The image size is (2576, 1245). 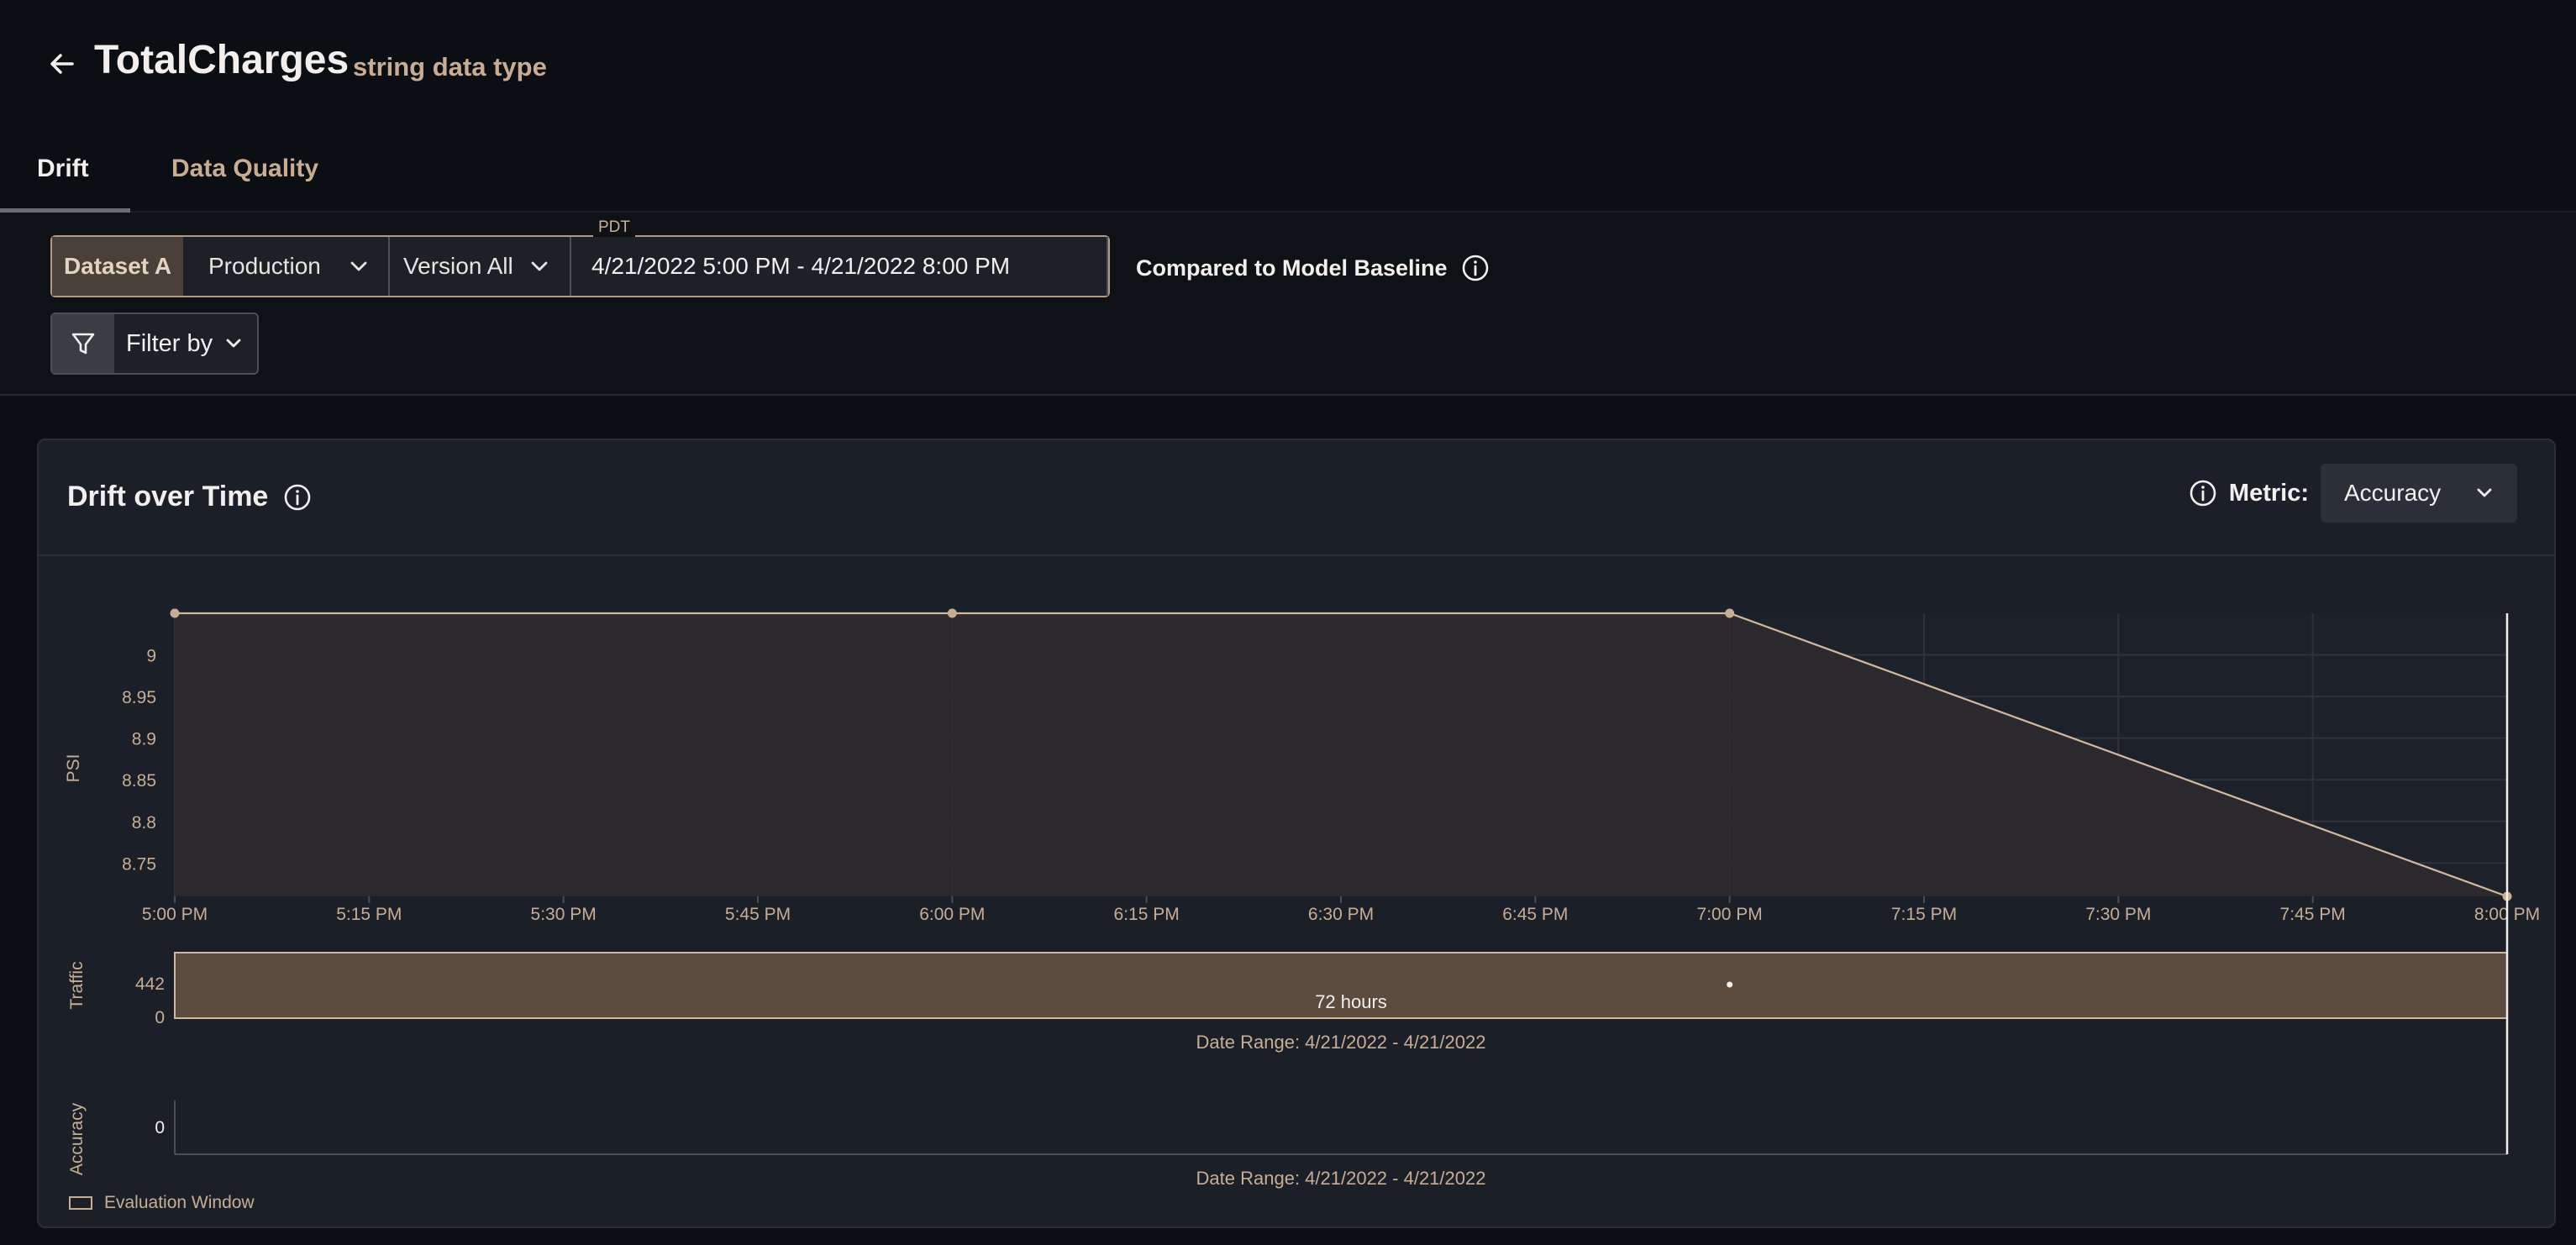 I want to click on traffic-bar-label: 72 hours, so click(x=1351, y=1002).